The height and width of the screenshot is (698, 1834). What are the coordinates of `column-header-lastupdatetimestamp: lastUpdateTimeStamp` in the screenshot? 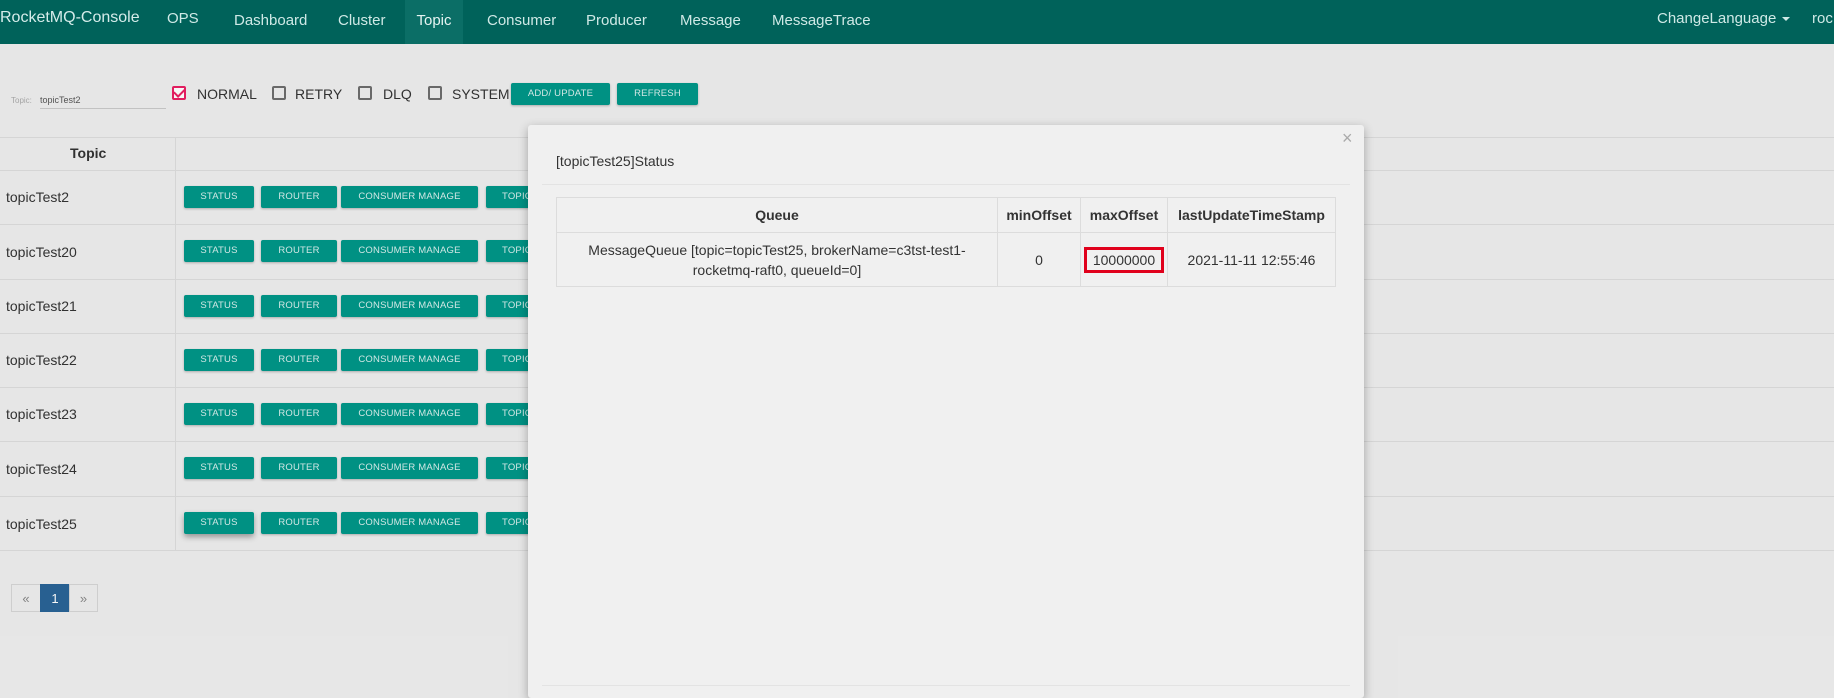 It's located at (1251, 215).